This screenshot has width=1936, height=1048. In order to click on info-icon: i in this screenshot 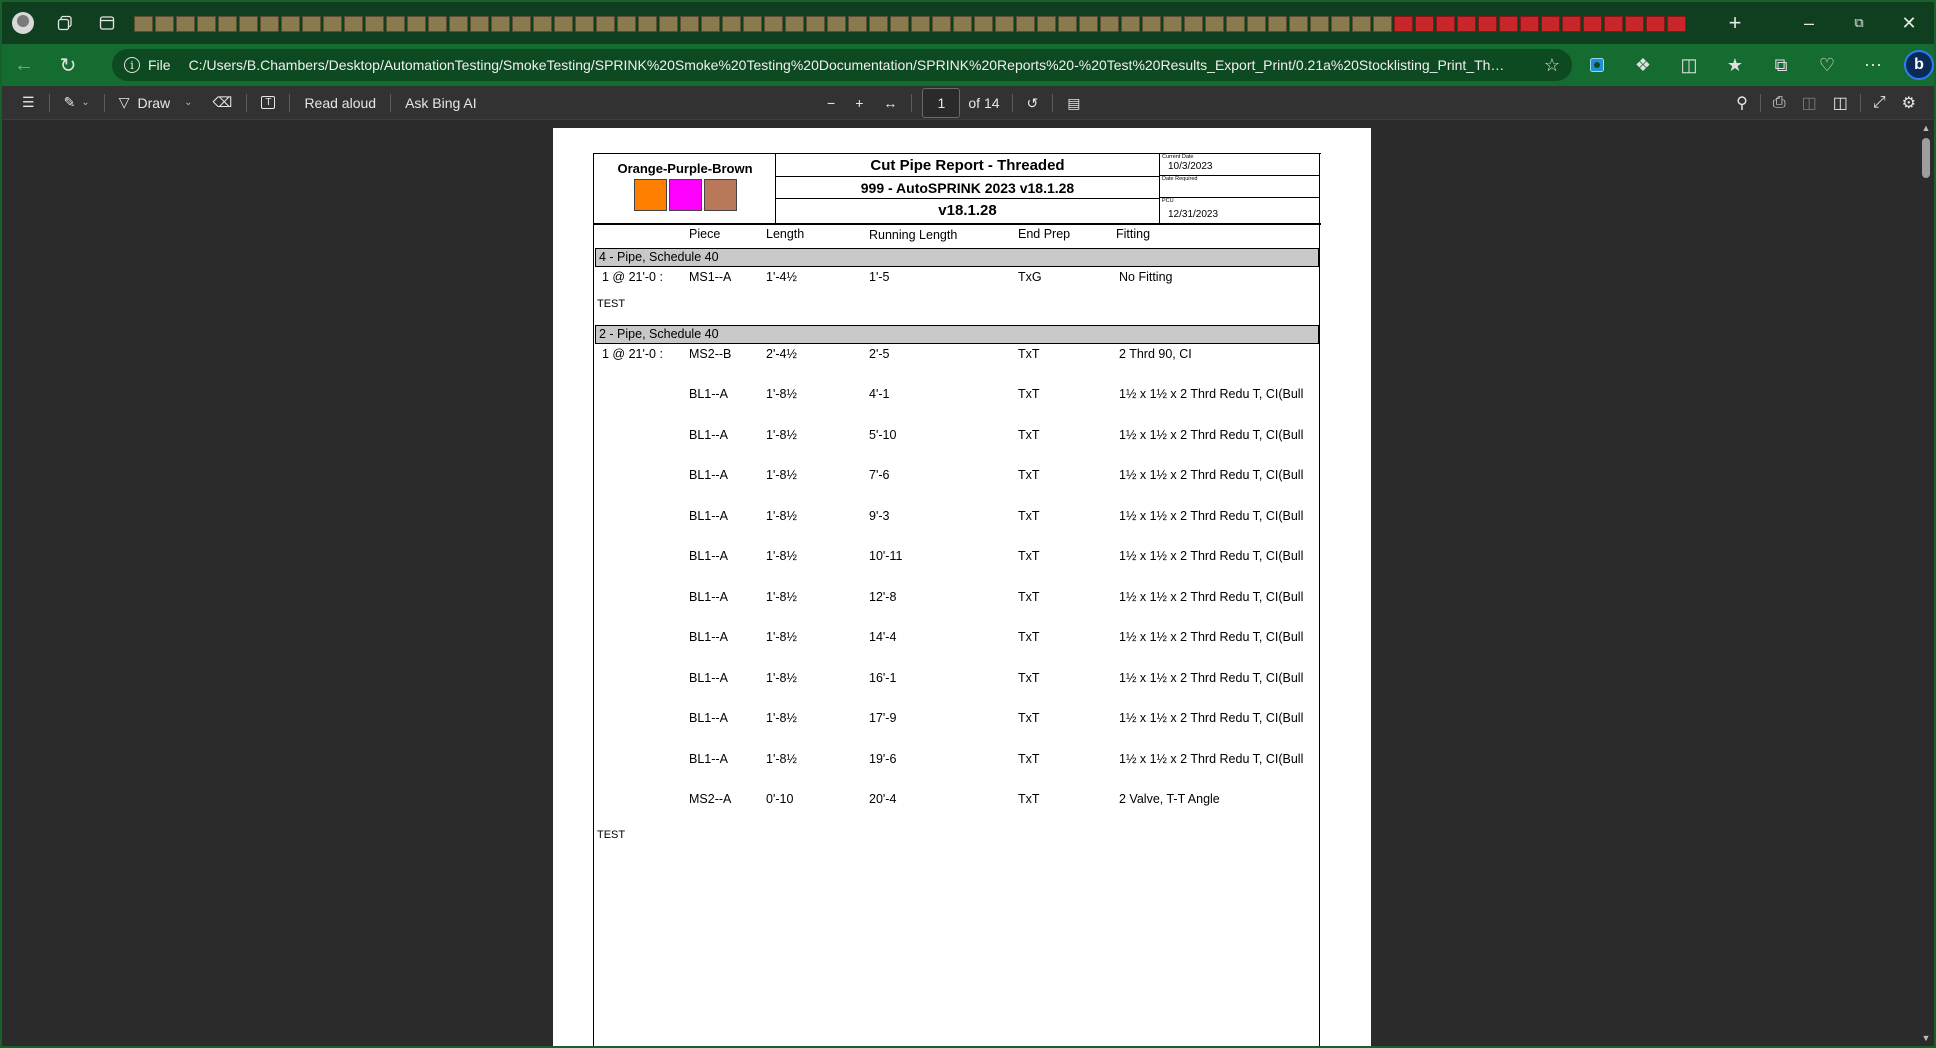, I will do `click(132, 65)`.